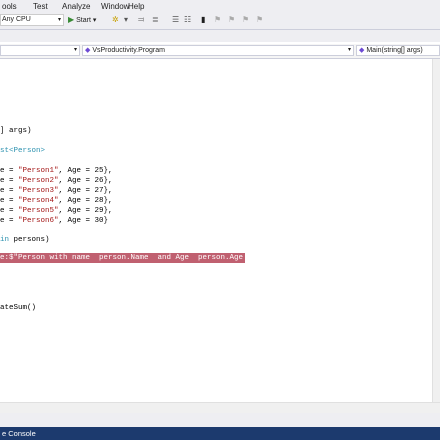 The height and width of the screenshot is (440, 440). I want to click on bookmark-prev-icon: ⚑, so click(217, 20).